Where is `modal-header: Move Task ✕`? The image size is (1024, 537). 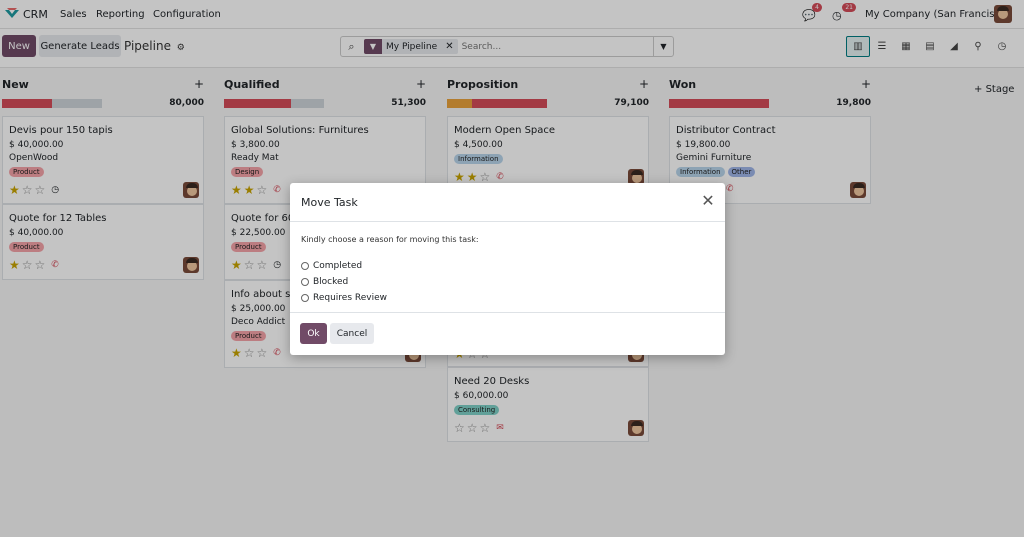
modal-header: Move Task ✕ is located at coordinates (507, 202).